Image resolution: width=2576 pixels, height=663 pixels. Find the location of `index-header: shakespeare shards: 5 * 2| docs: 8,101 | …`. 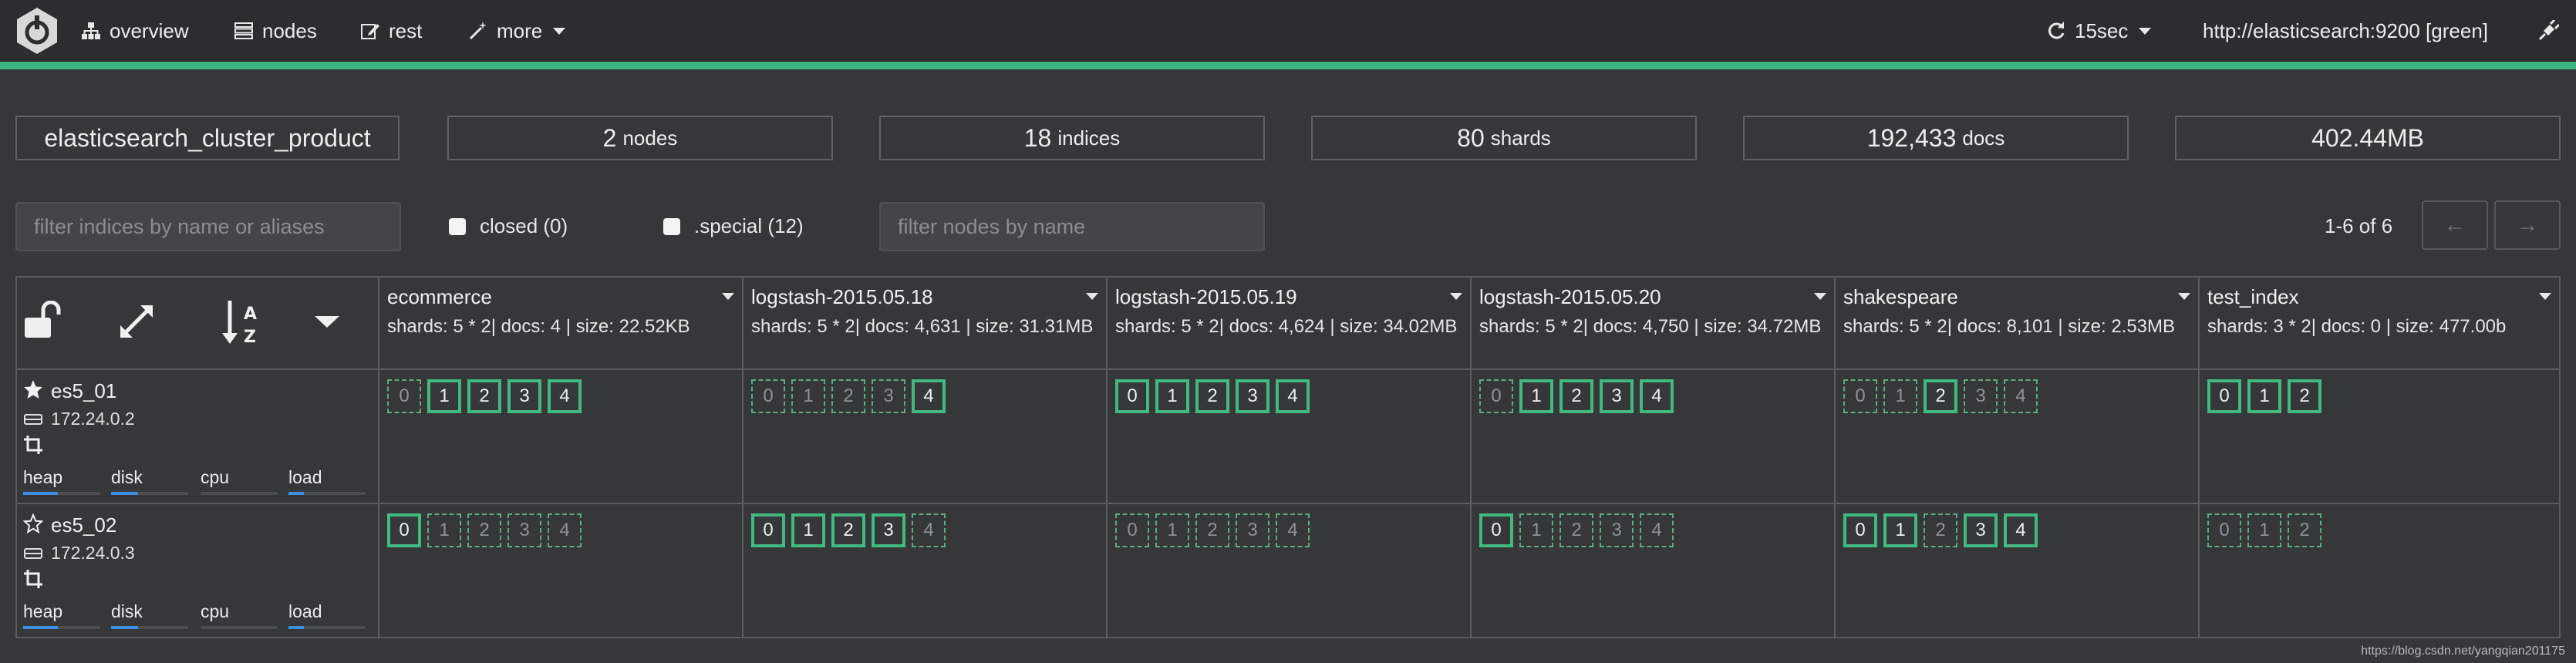

index-header: shakespeare shards: 5 * 2| docs: 8,101 | … is located at coordinates (2018, 323).